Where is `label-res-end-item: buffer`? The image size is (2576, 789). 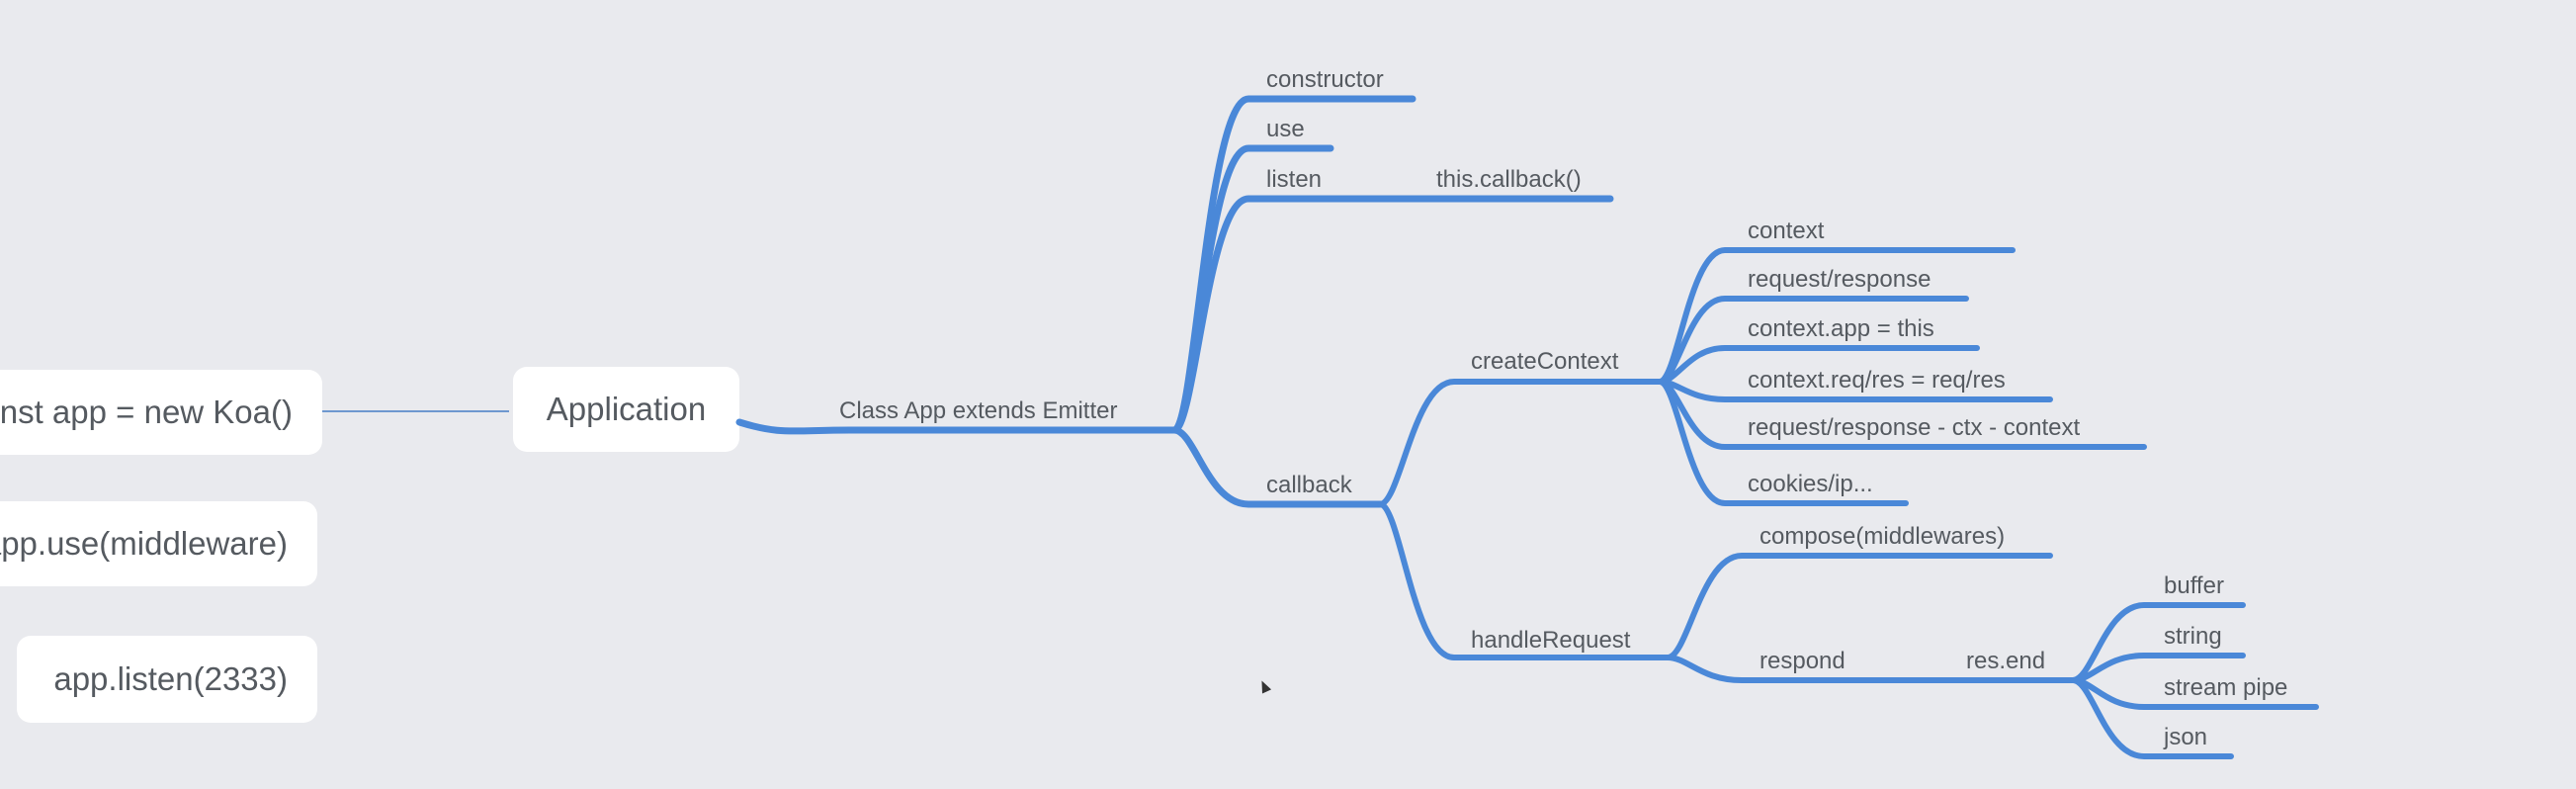 label-res-end-item: buffer is located at coordinates (2194, 585).